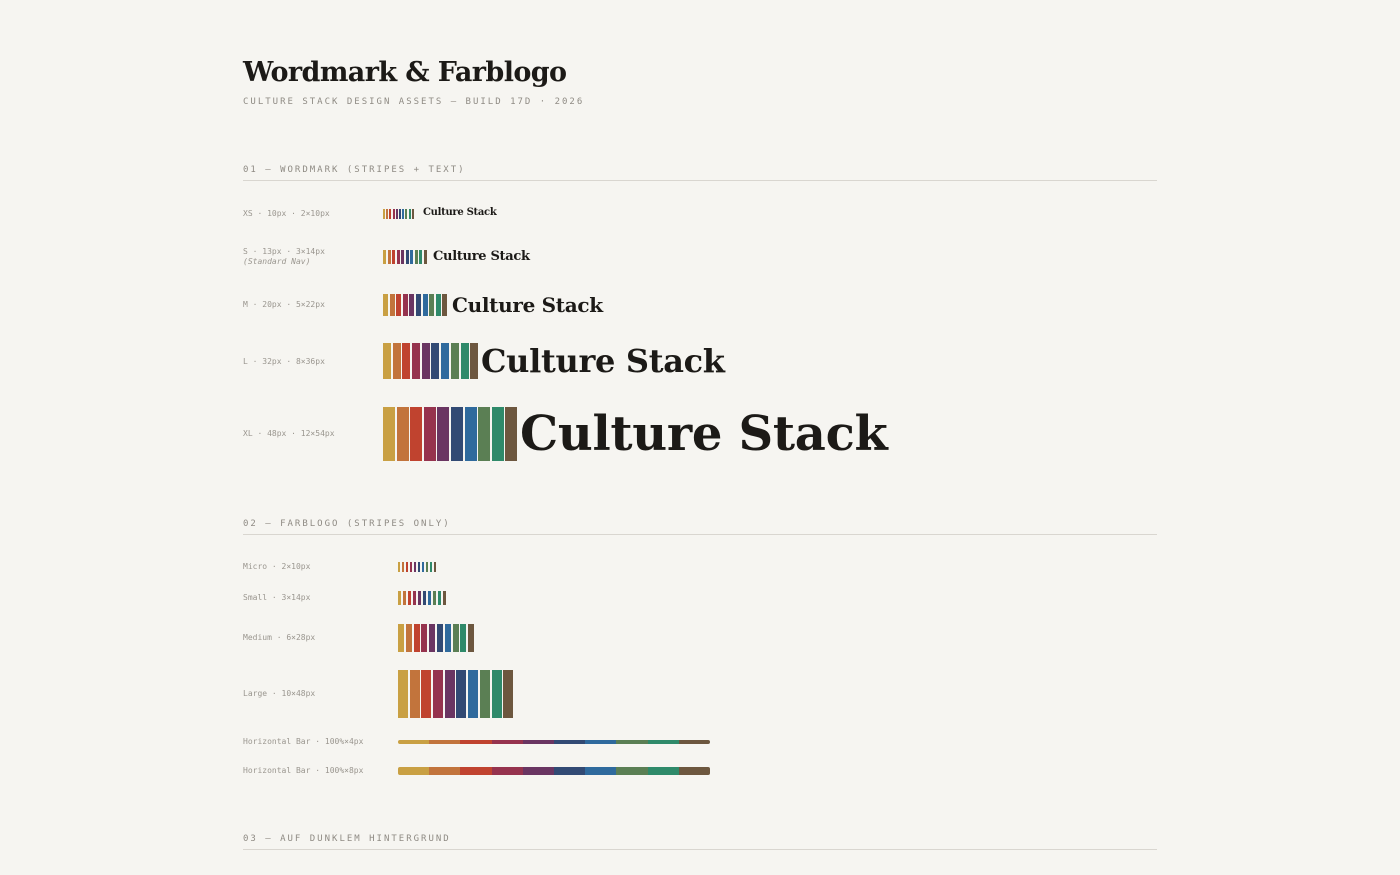  I want to click on wordmark-l-stripes, so click(431, 361).